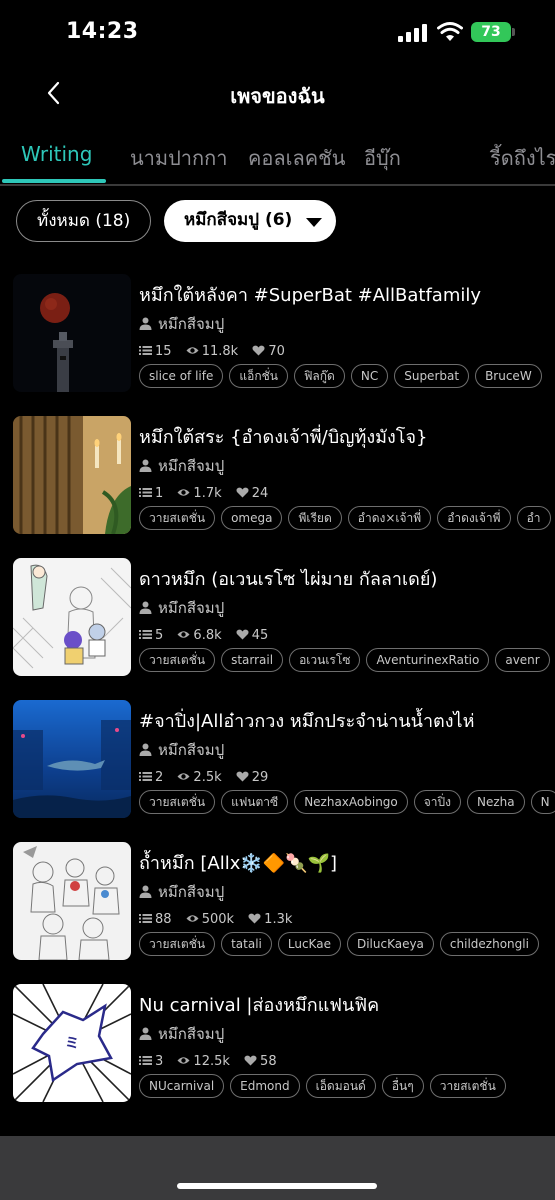  I want to click on battery-tip, so click(513, 32).